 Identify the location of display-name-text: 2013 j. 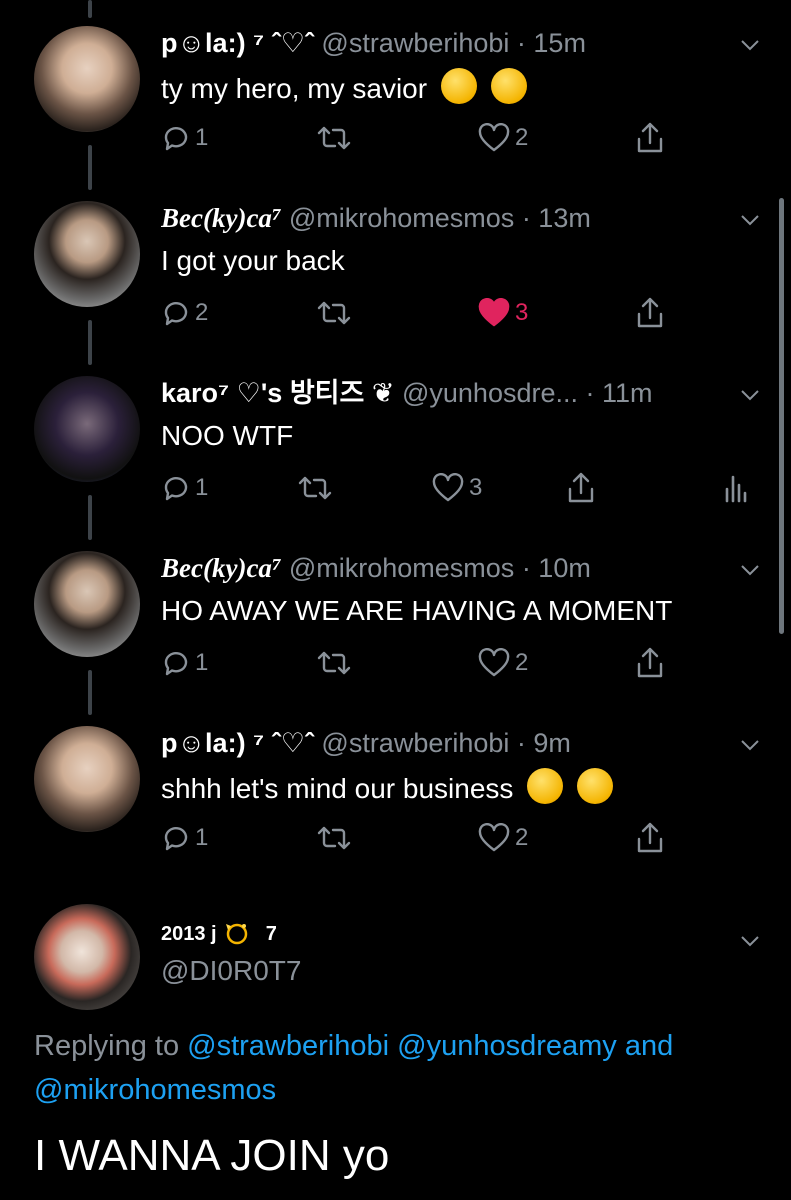
(189, 934).